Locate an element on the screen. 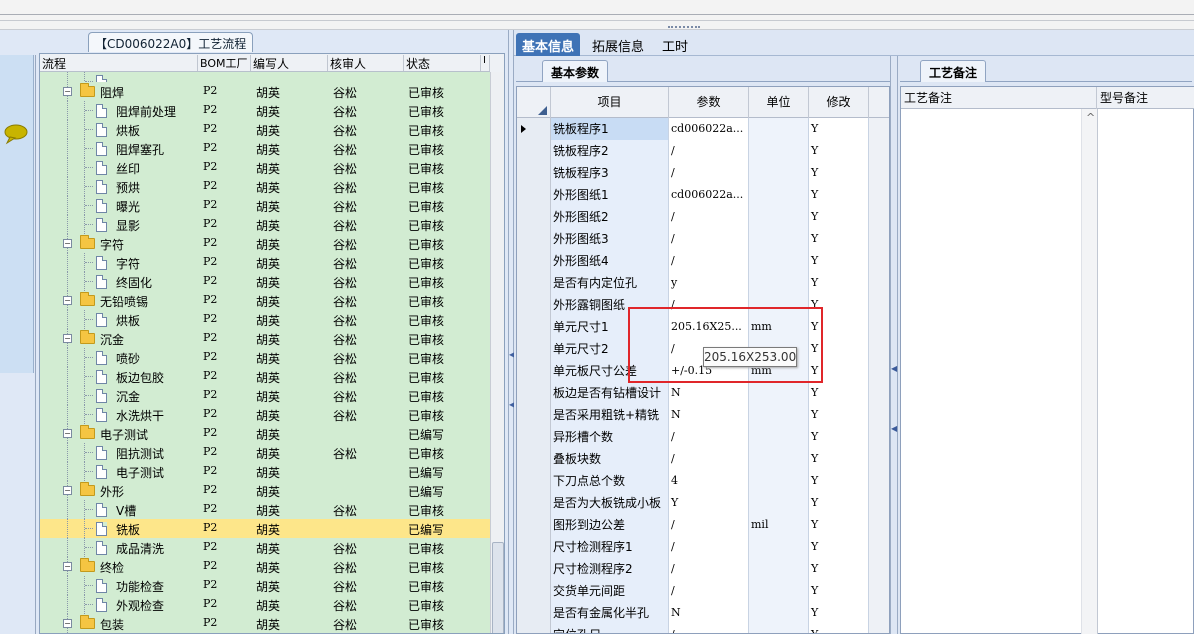 The image size is (1194, 634). param-row: 是否采用粗铣+精铣 N Y is located at coordinates (703, 415).